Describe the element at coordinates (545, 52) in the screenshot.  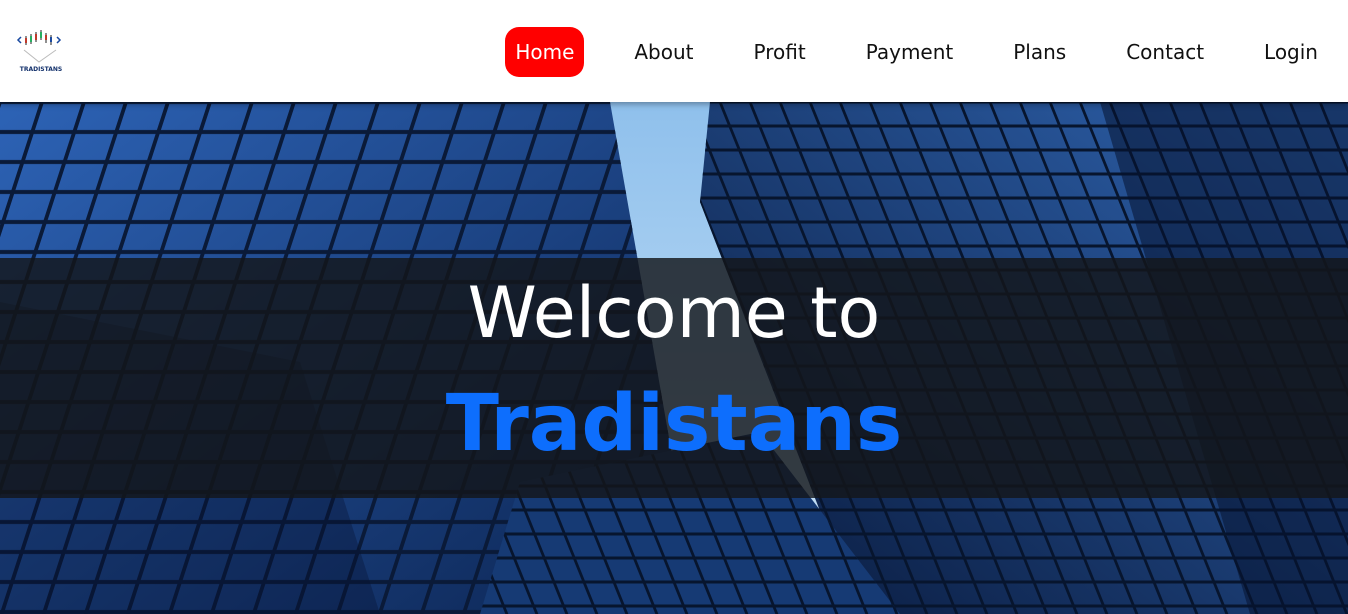
I see `nav-home: Home` at that location.